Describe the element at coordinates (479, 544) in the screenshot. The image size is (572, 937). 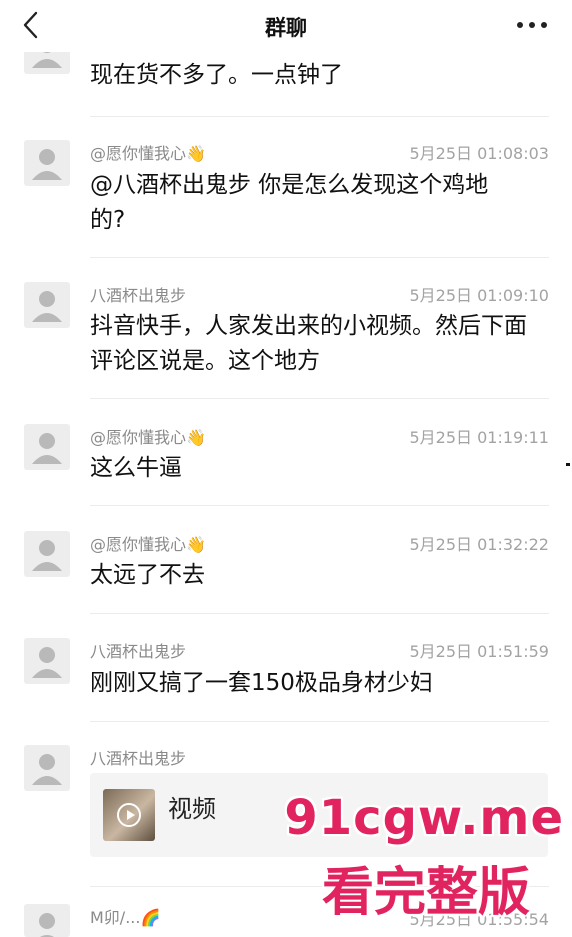
I see `message-time: 5月25日 01:32:22` at that location.